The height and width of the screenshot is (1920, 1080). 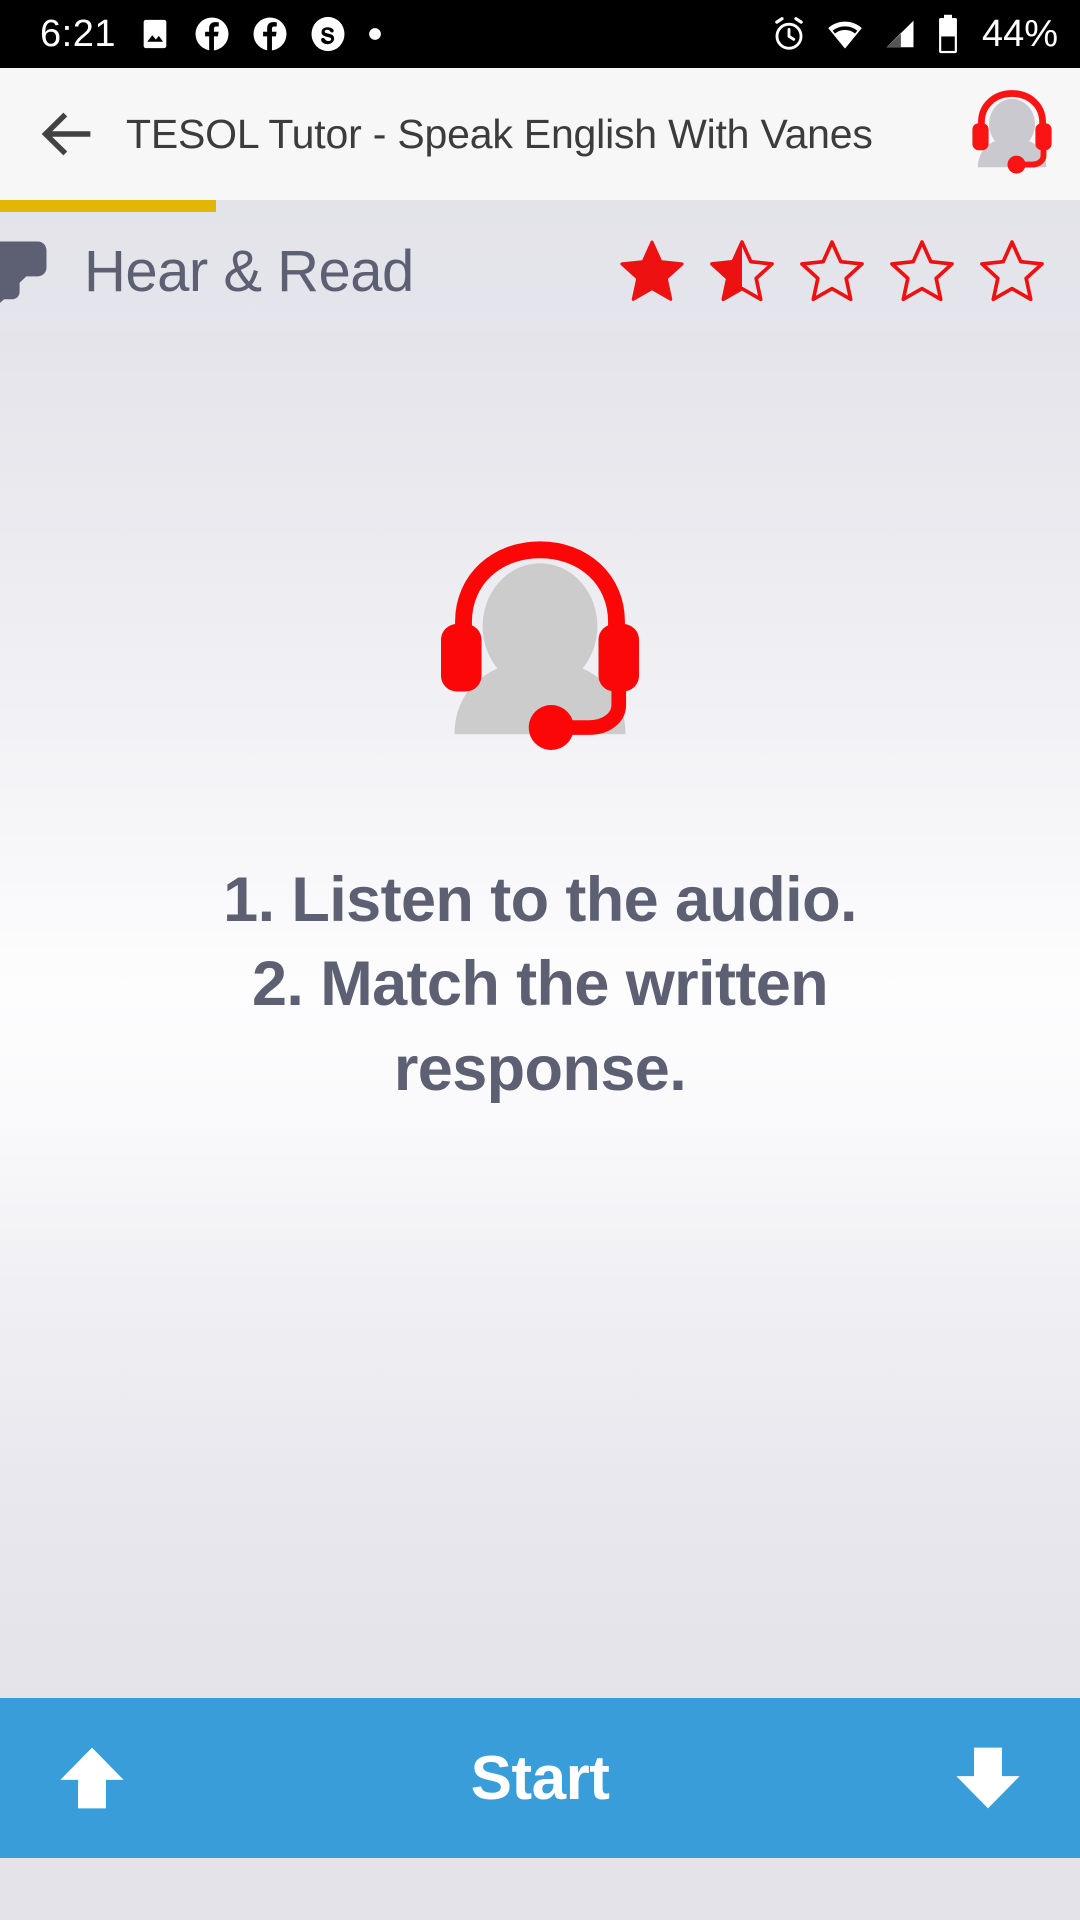 I want to click on star-icon-half, so click(x=742, y=271).